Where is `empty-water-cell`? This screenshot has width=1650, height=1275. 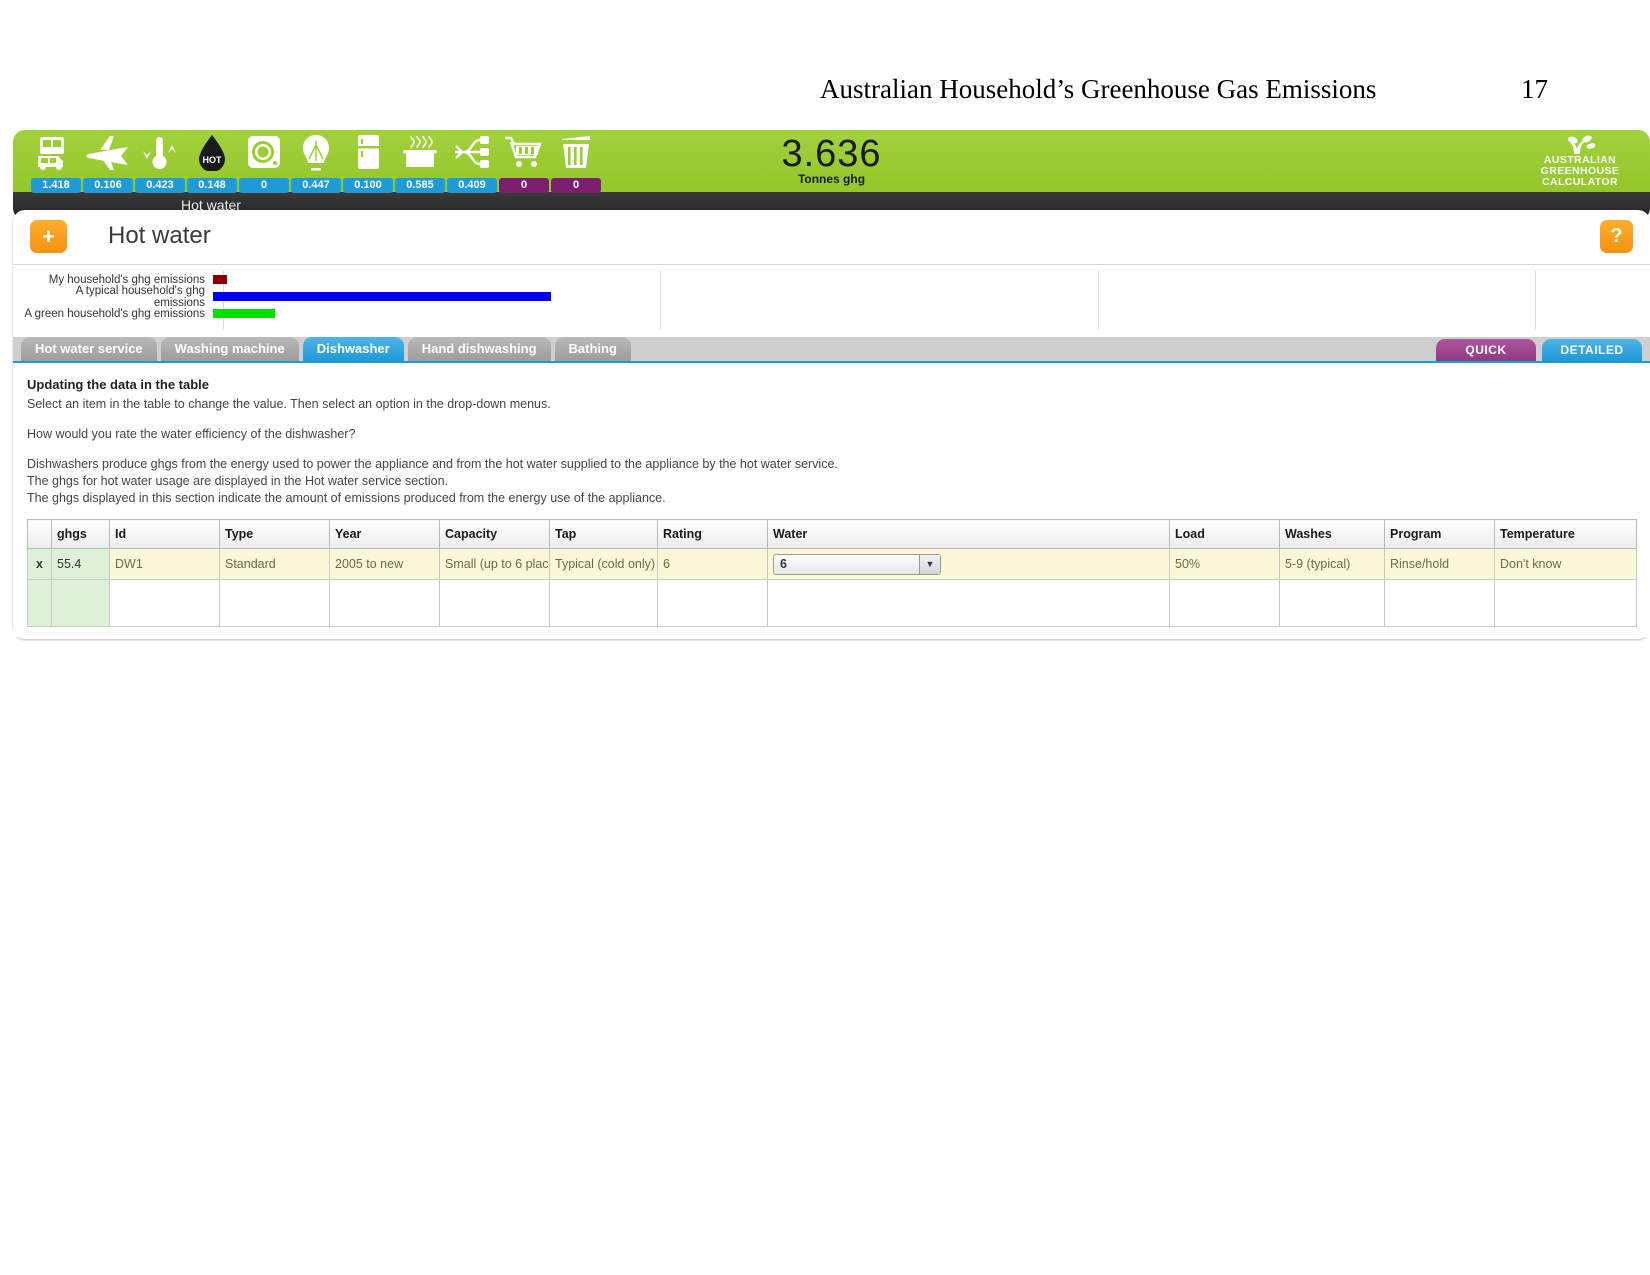 empty-water-cell is located at coordinates (968, 603).